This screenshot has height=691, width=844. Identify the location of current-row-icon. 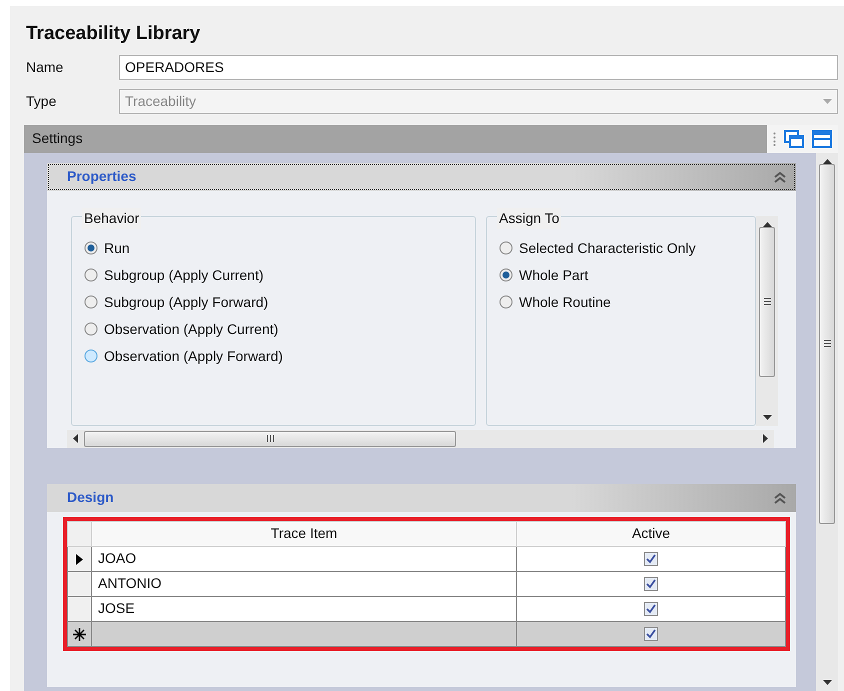
(79, 559).